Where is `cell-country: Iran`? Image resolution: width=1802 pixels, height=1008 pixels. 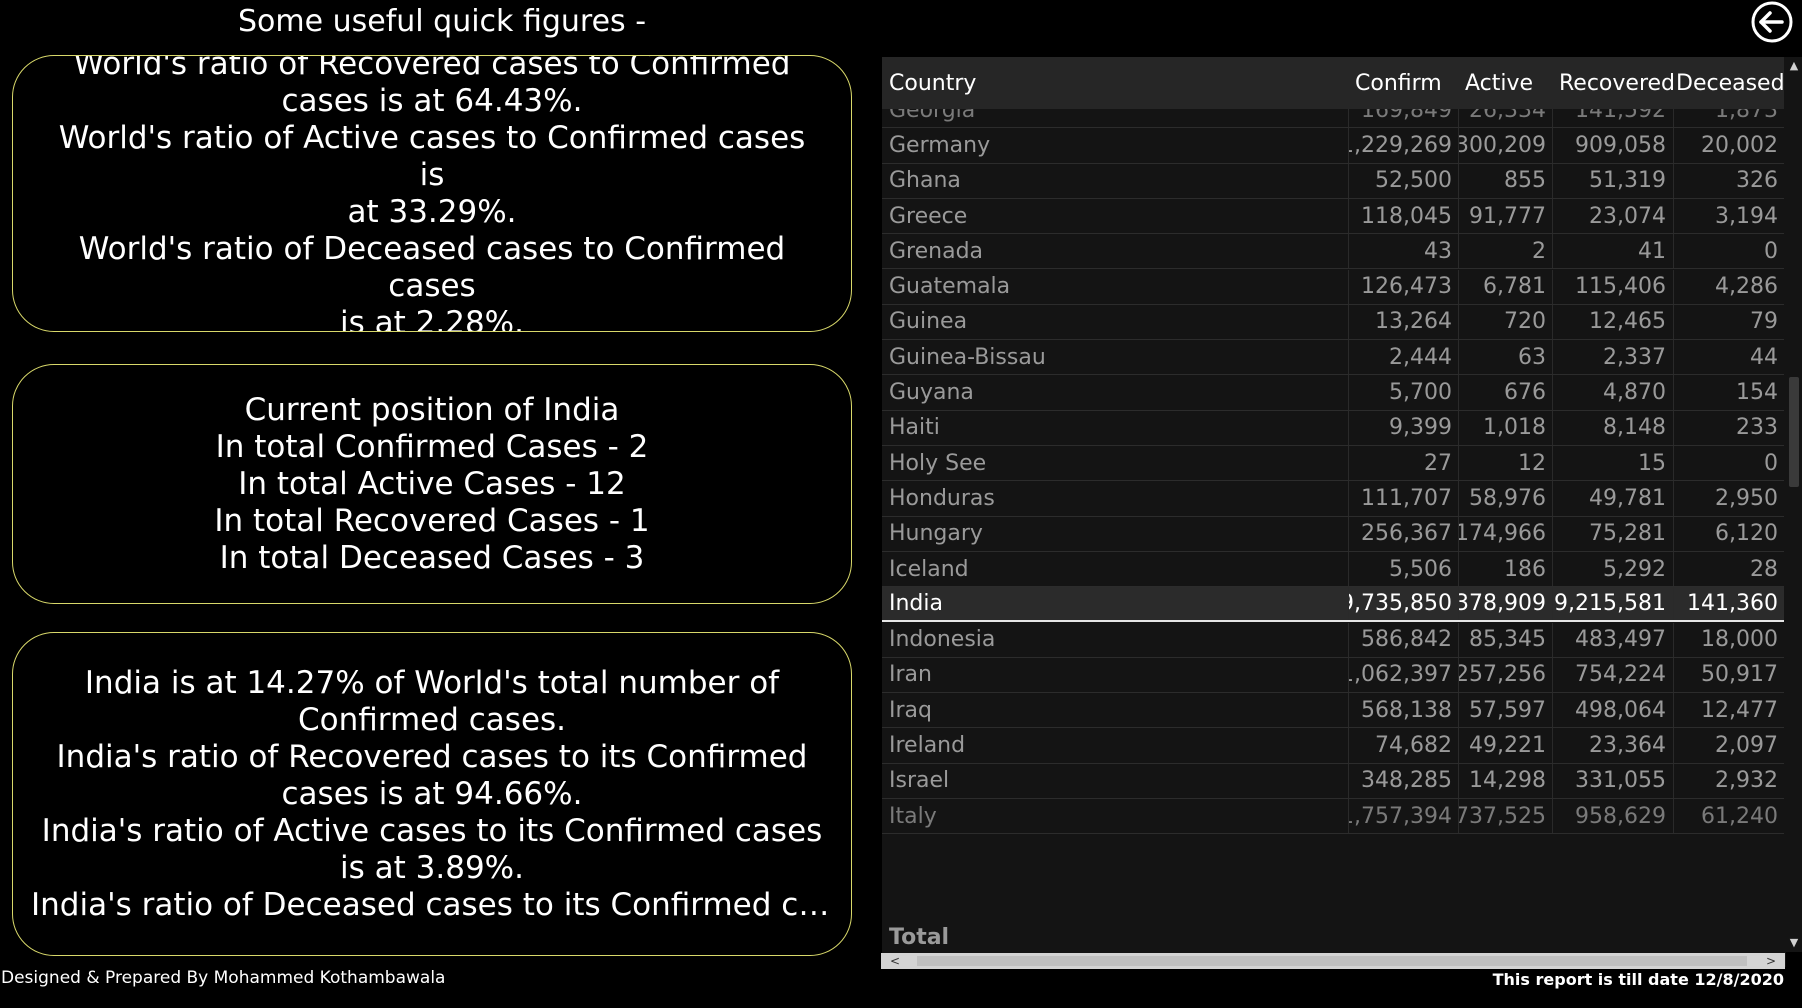
cell-country: Iran is located at coordinates (1115, 675).